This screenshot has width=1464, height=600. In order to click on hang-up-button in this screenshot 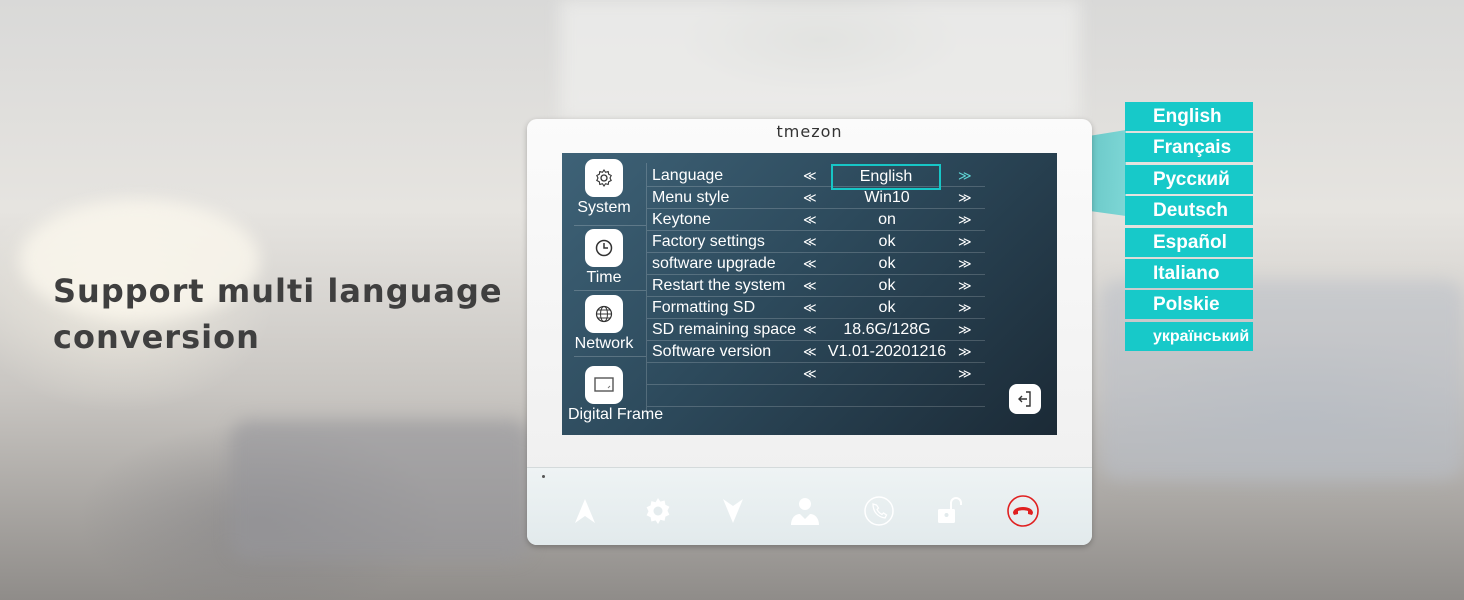, I will do `click(1023, 511)`.